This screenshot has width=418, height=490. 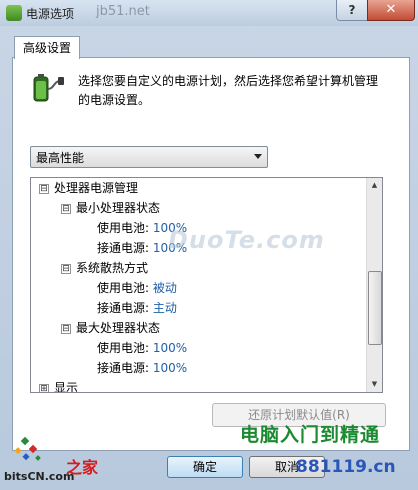 I want to click on chevron-down-icon, so click(x=258, y=156).